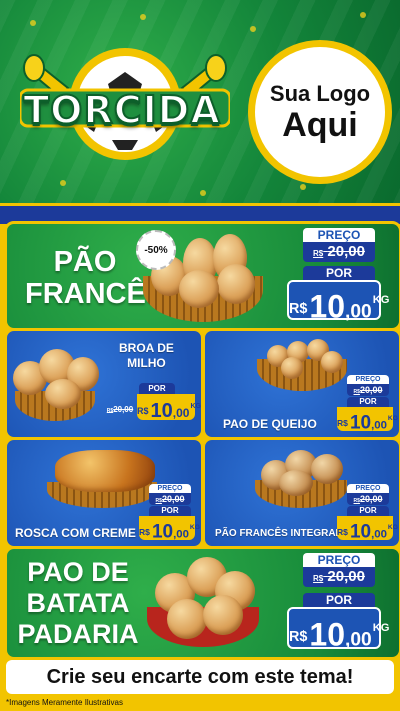  I want to click on product-name-line: MILHO, so click(146, 363).